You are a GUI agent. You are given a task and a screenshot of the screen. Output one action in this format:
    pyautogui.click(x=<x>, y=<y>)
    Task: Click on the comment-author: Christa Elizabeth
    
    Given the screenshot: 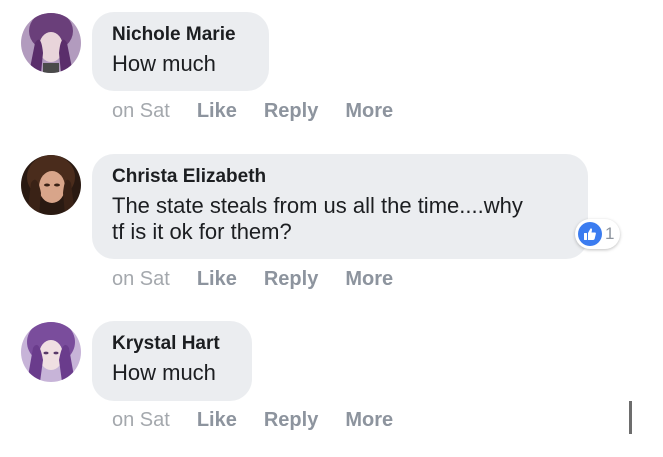 What is the action you would take?
    pyautogui.click(x=340, y=177)
    